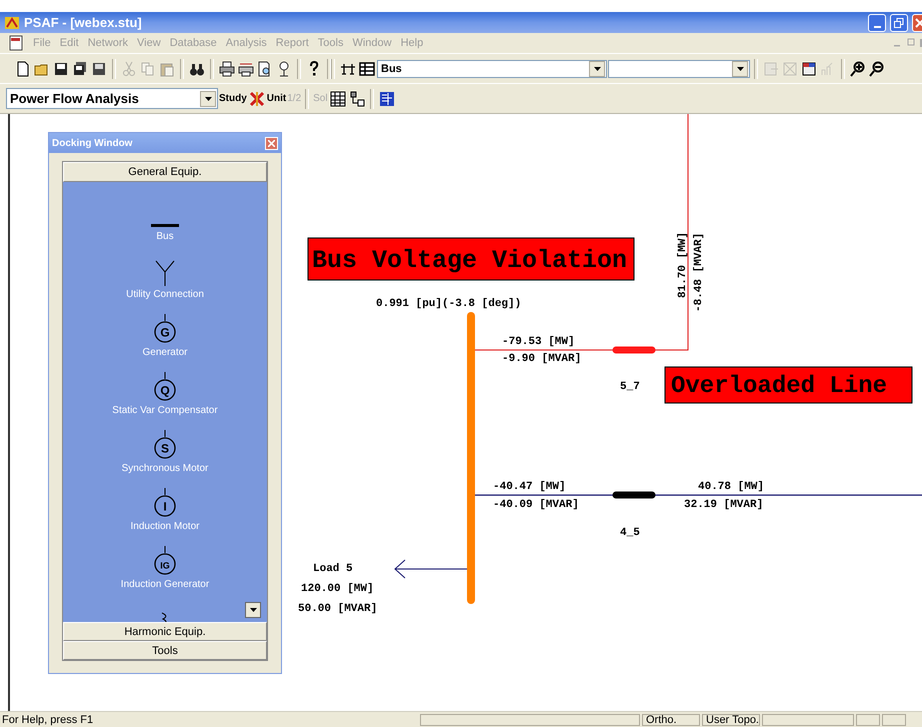 This screenshot has width=922, height=727. Describe the element at coordinates (165, 526) in the screenshot. I see `palette-item: Induction Motor` at that location.